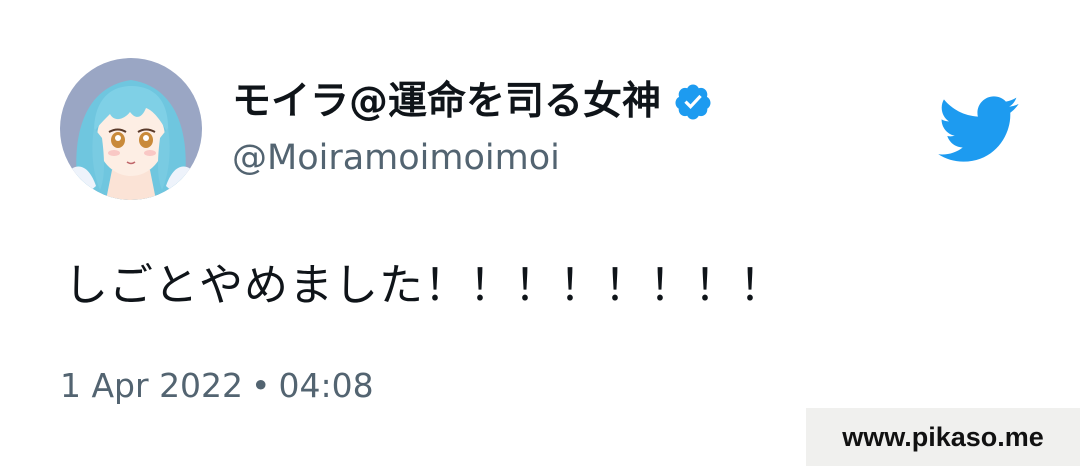 The image size is (1080, 466). I want to click on tweet-text: しごとやめました！！！！！！！！, so click(424, 285).